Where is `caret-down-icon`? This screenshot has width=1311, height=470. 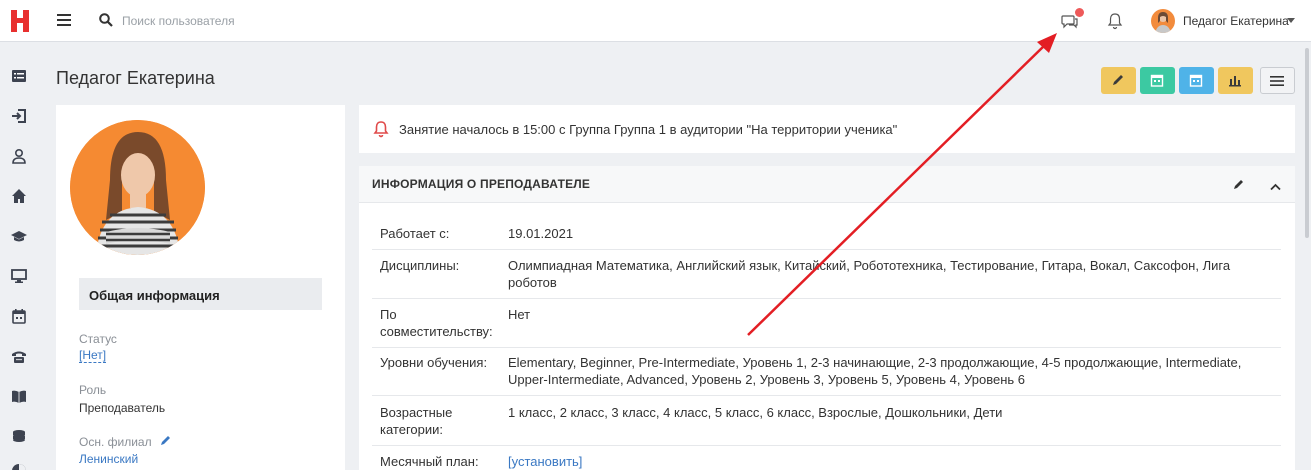 caret-down-icon is located at coordinates (1291, 20).